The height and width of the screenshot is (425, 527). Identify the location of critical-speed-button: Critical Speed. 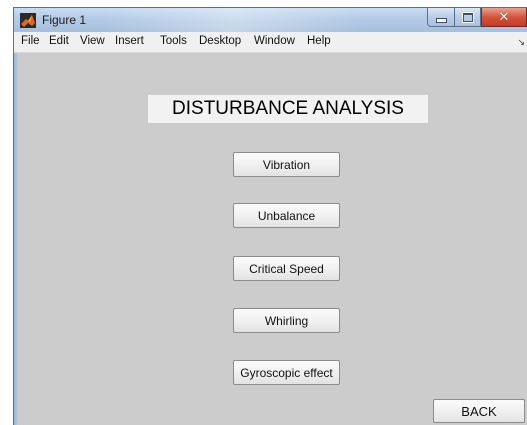
(286, 268).